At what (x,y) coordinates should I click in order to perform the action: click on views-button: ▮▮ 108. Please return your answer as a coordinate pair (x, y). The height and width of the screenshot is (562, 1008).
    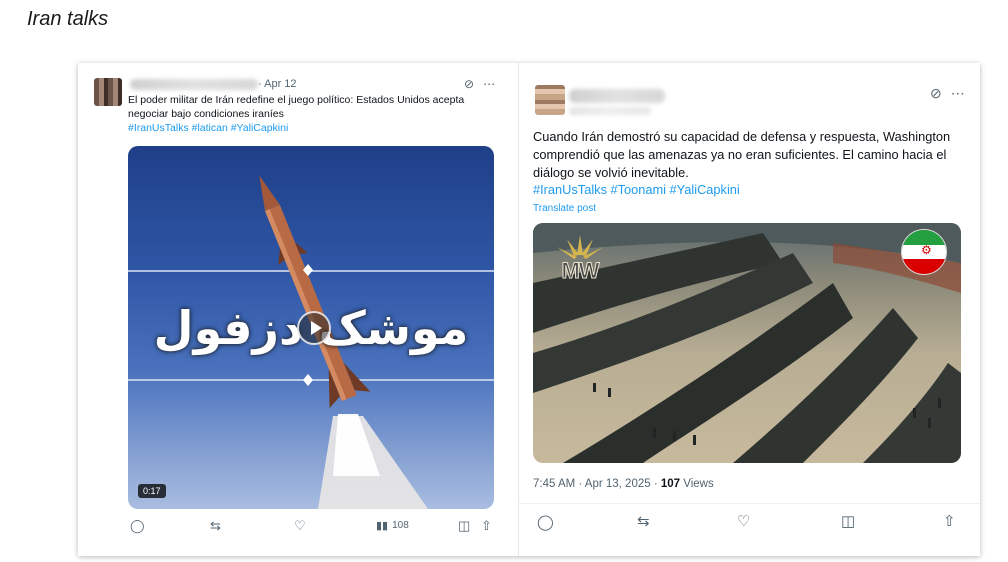
    Looking at the image, I should click on (392, 525).